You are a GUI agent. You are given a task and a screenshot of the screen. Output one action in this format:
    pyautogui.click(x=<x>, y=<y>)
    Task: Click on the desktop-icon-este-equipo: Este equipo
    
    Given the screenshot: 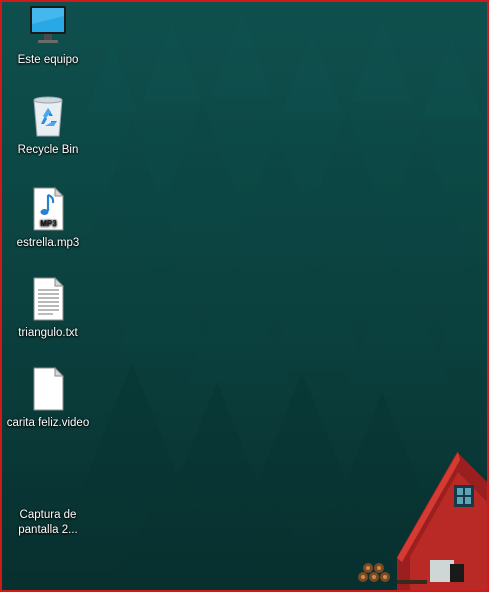 What is the action you would take?
    pyautogui.click(x=48, y=36)
    